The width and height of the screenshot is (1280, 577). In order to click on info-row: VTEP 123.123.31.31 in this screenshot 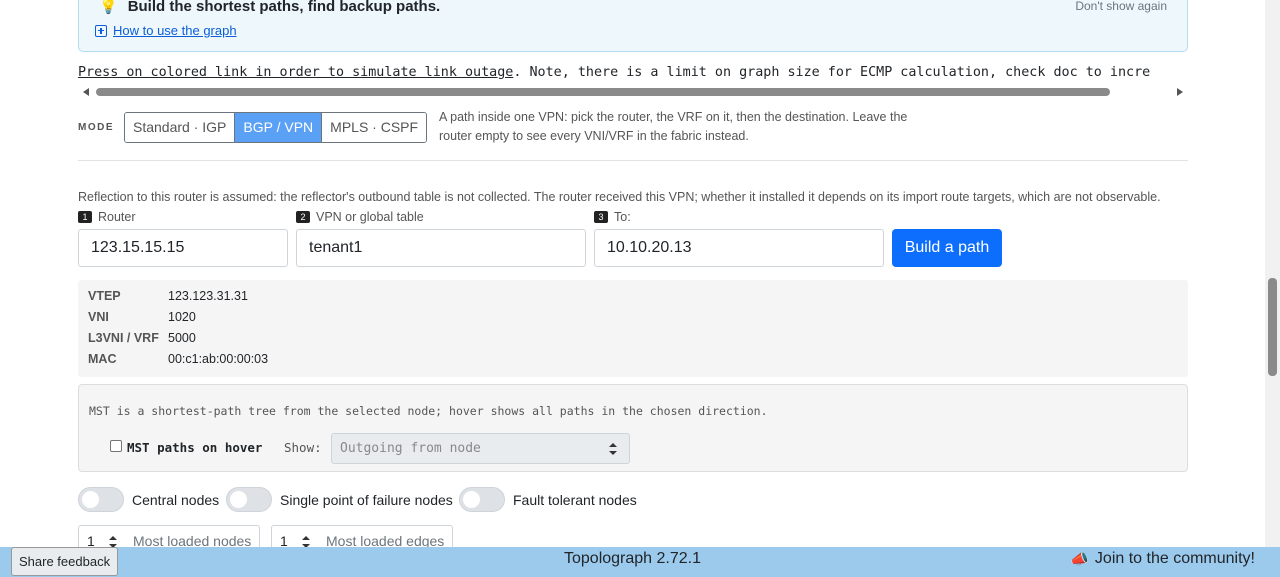, I will do `click(168, 296)`.